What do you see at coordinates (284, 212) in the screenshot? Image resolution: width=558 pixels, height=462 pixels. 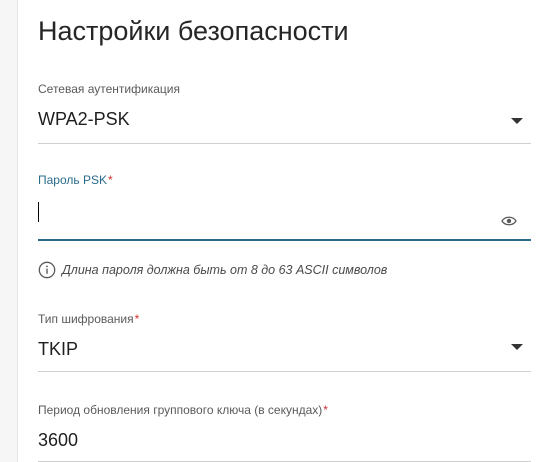 I see `psk-password-input` at bounding box center [284, 212].